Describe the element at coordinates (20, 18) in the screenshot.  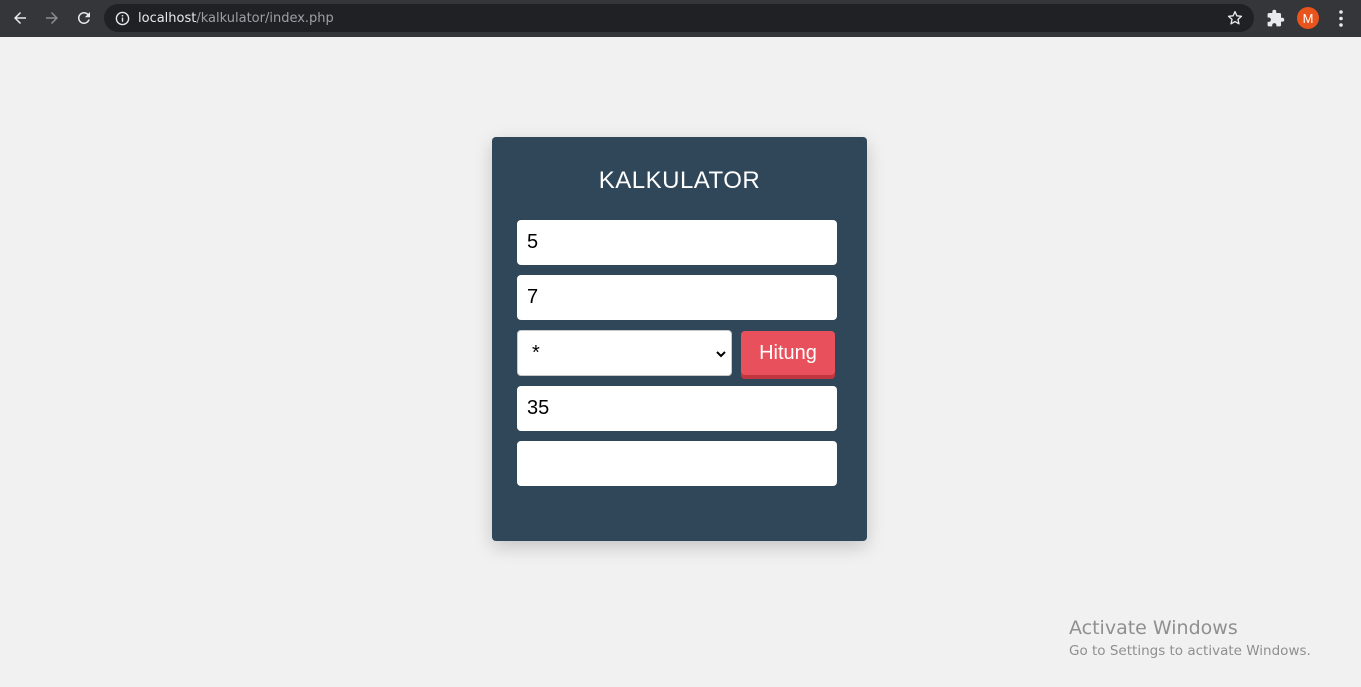
I see `back-icon` at that location.